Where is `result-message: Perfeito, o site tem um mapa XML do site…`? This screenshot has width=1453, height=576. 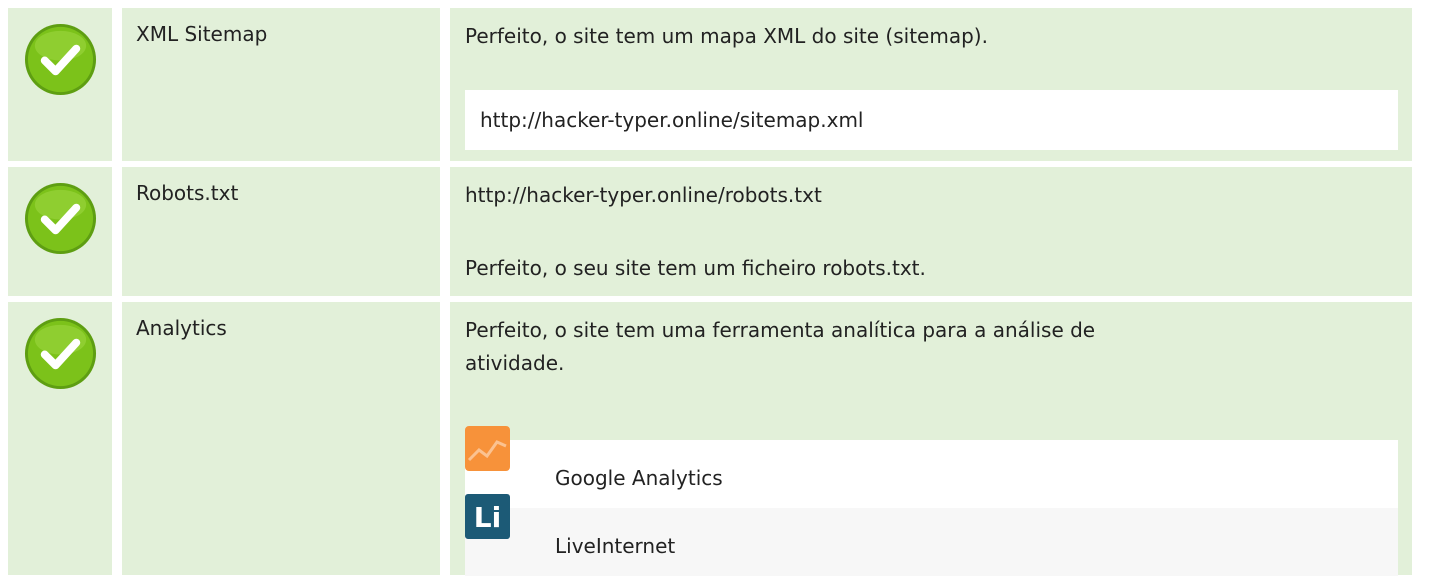
result-message: Perfeito, o site tem um mapa XML do site… is located at coordinates (726, 36).